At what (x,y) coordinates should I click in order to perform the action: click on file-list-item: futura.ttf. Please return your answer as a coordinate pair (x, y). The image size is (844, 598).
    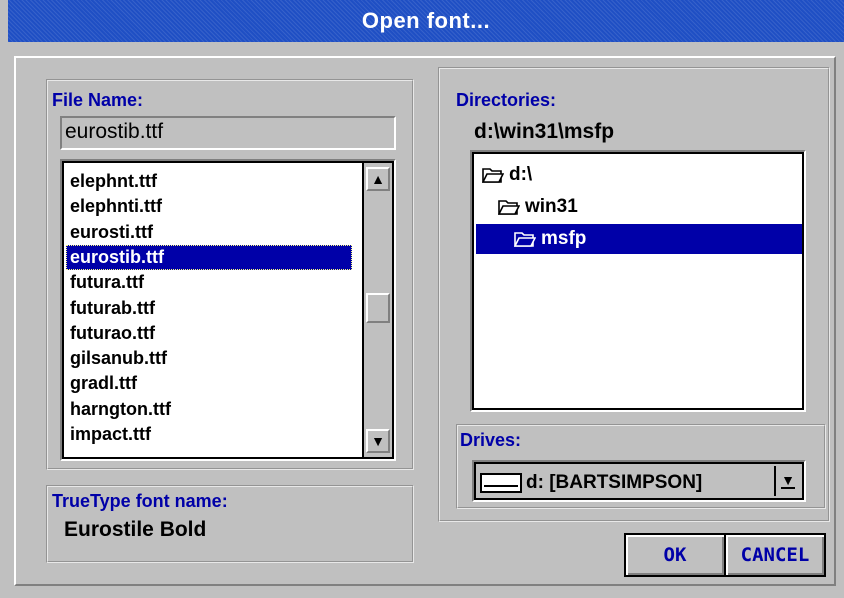
    Looking at the image, I should click on (209, 282).